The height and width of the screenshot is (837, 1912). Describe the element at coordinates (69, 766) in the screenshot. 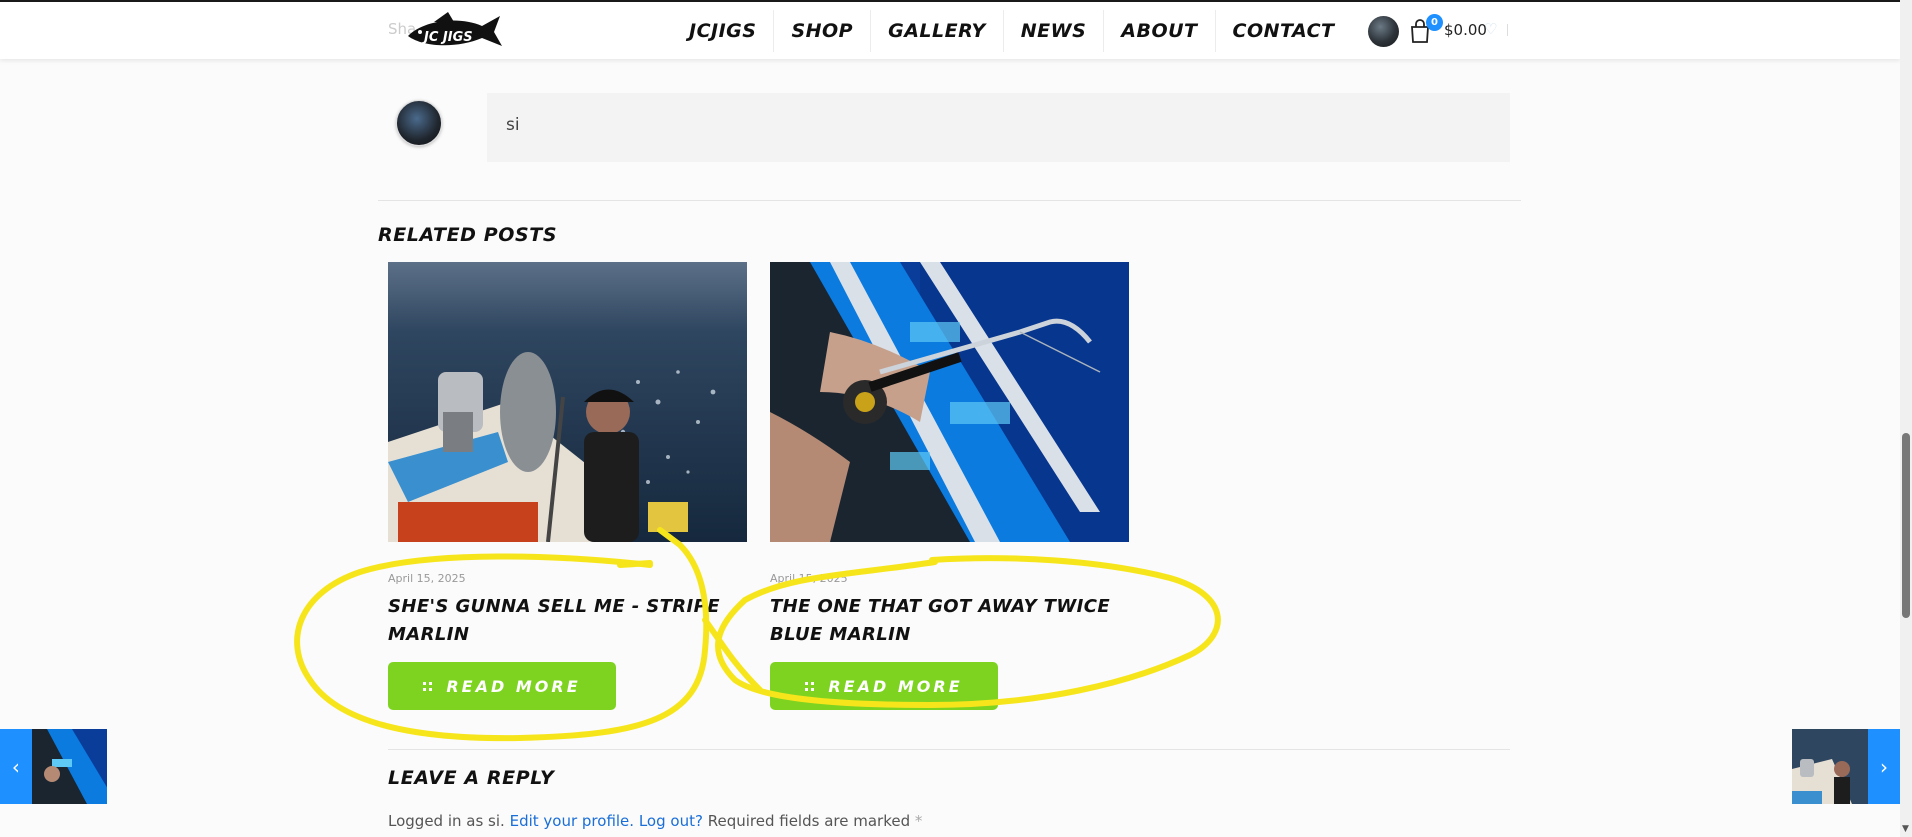

I see `previous-post-thumbnail` at that location.